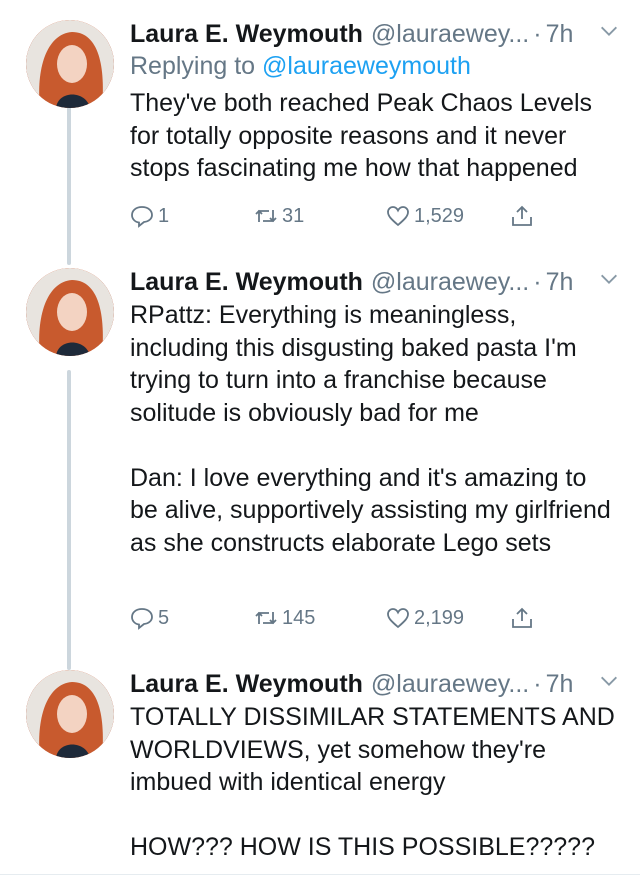 This screenshot has height=876, width=640. What do you see at coordinates (164, 215) in the screenshot?
I see `reply-count: 1` at bounding box center [164, 215].